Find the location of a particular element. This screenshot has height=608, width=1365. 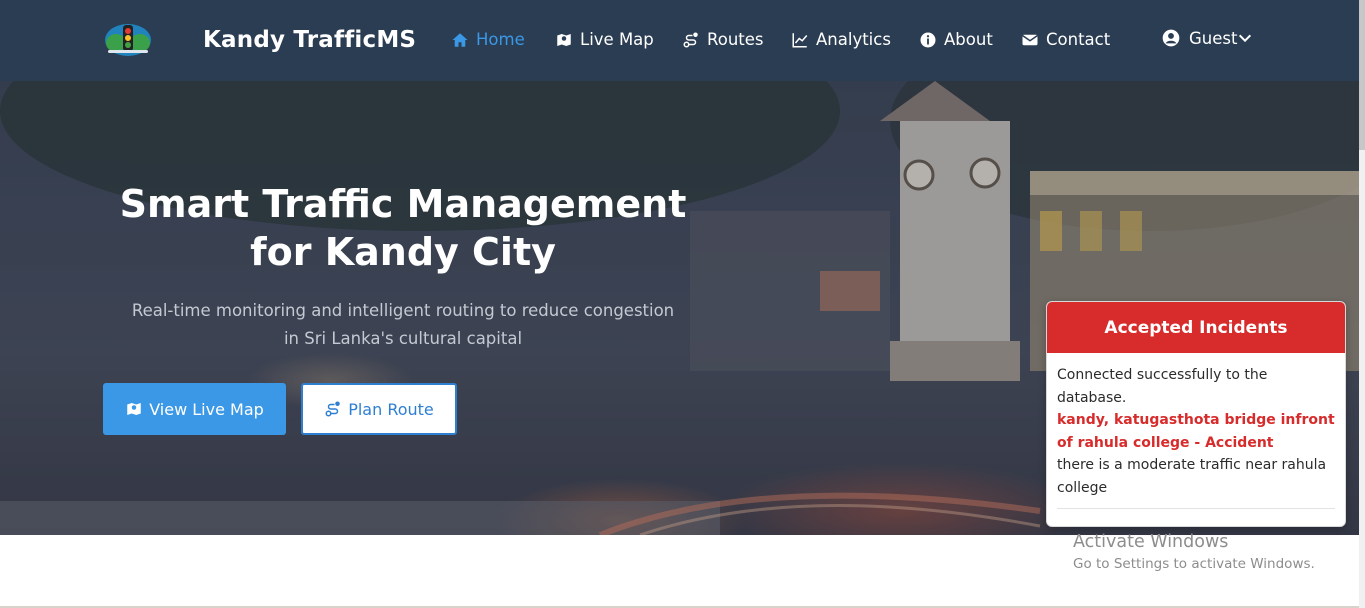

user-circle-icon is located at coordinates (1171, 38).